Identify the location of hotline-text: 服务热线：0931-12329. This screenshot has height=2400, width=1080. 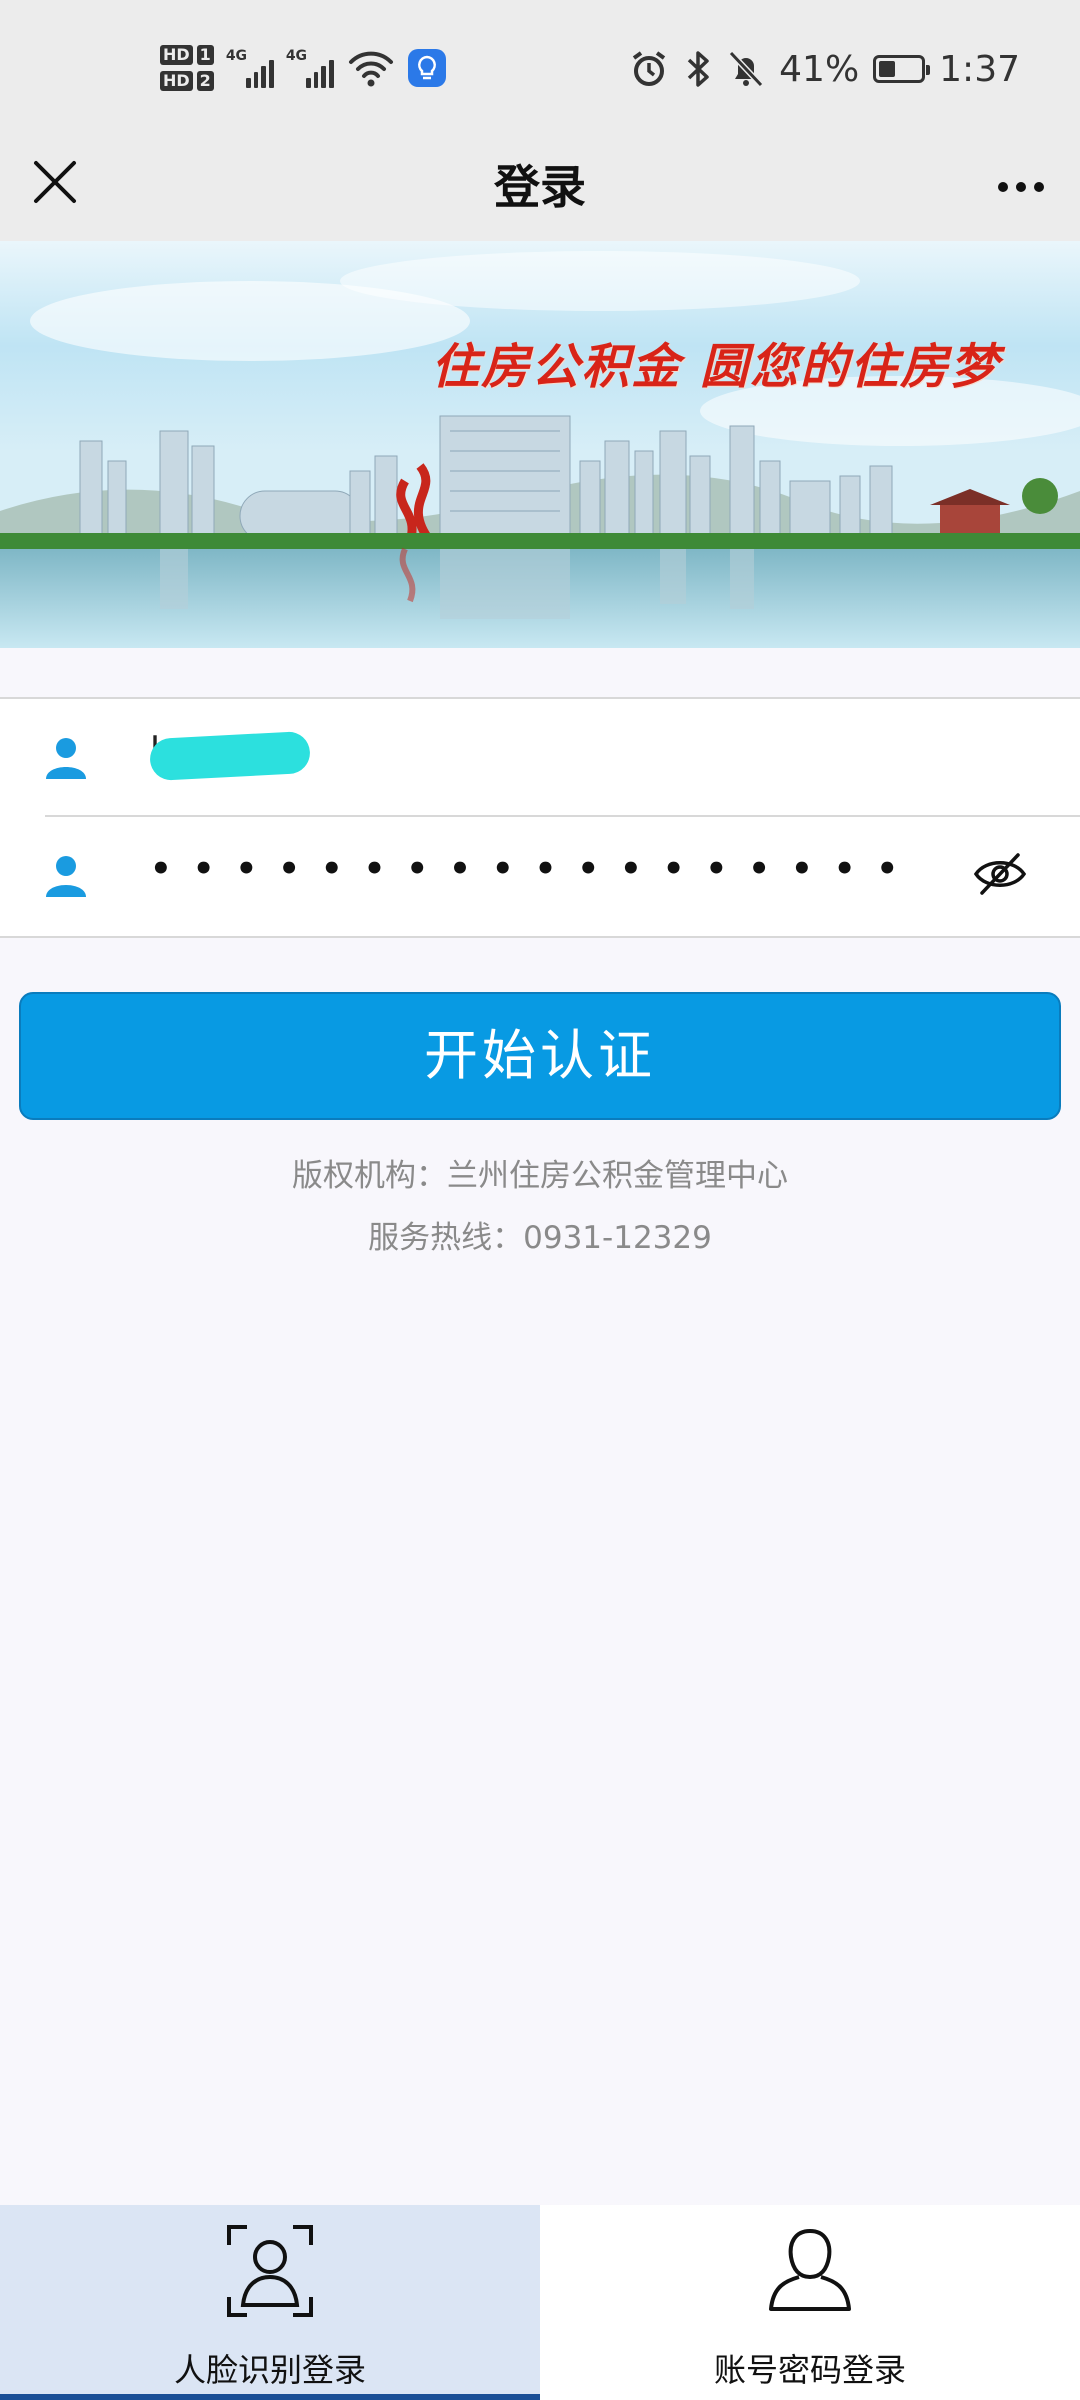
(540, 1238).